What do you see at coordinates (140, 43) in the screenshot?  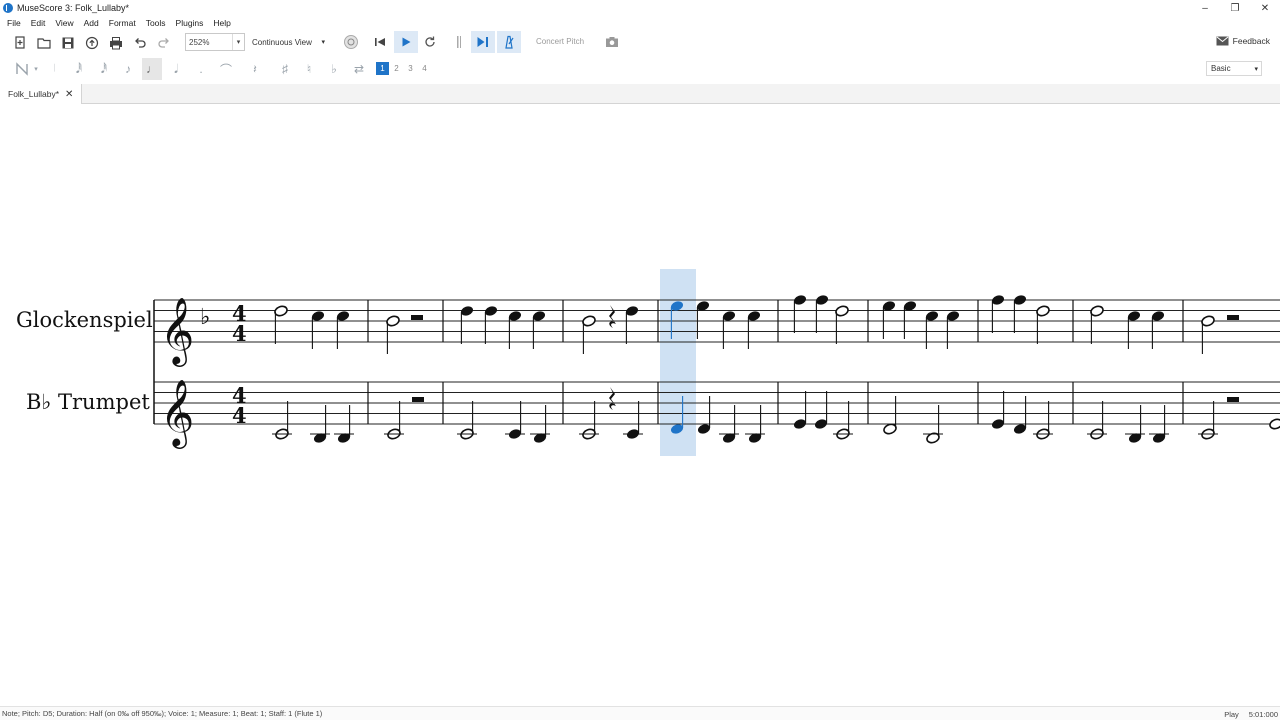 I see `undo-icon` at bounding box center [140, 43].